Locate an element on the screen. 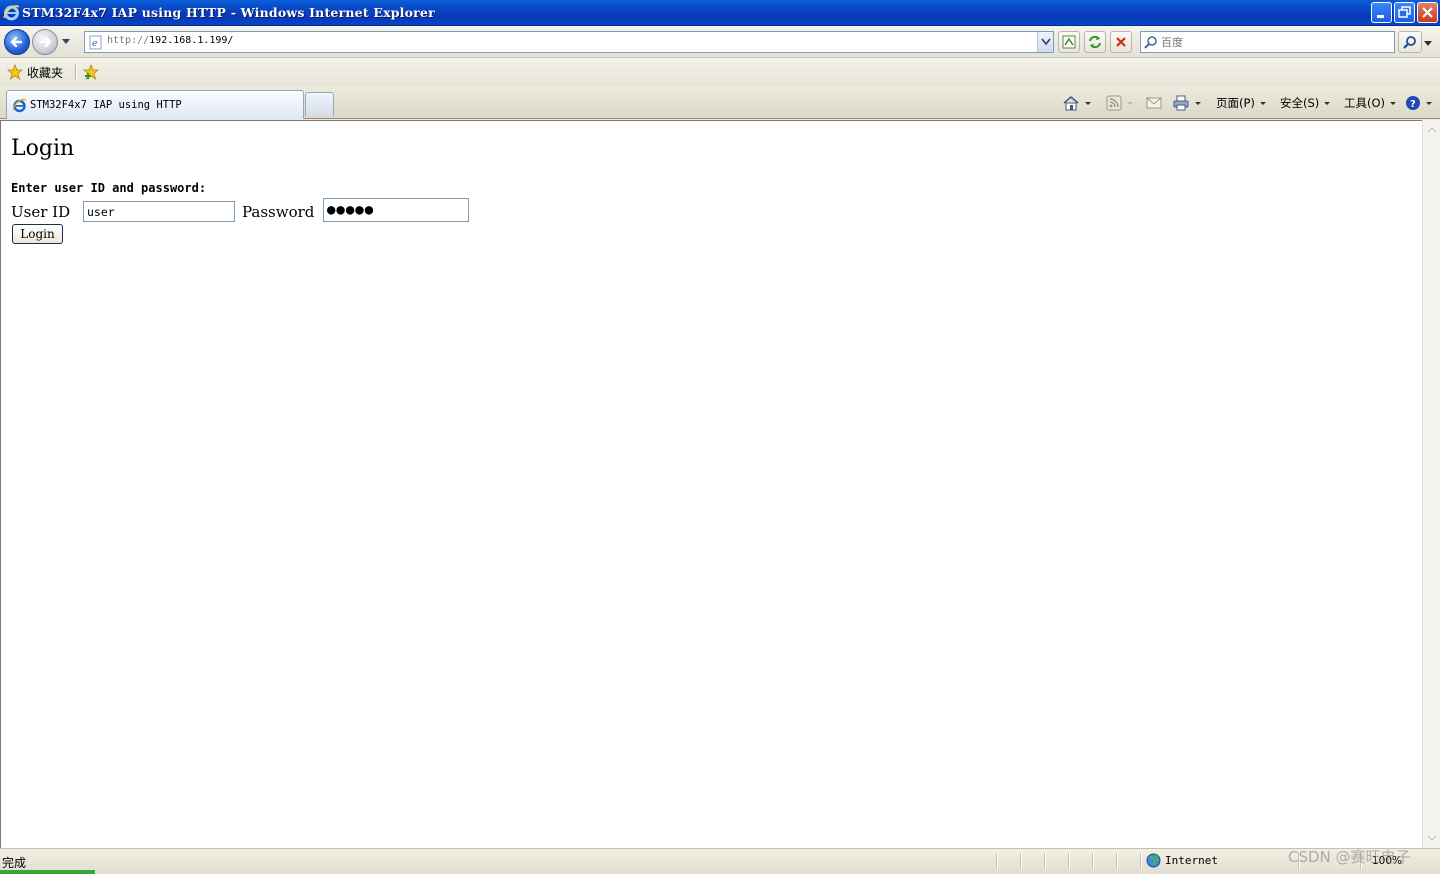  status-bar: 完成 Internet 100% is located at coordinates (720, 861).